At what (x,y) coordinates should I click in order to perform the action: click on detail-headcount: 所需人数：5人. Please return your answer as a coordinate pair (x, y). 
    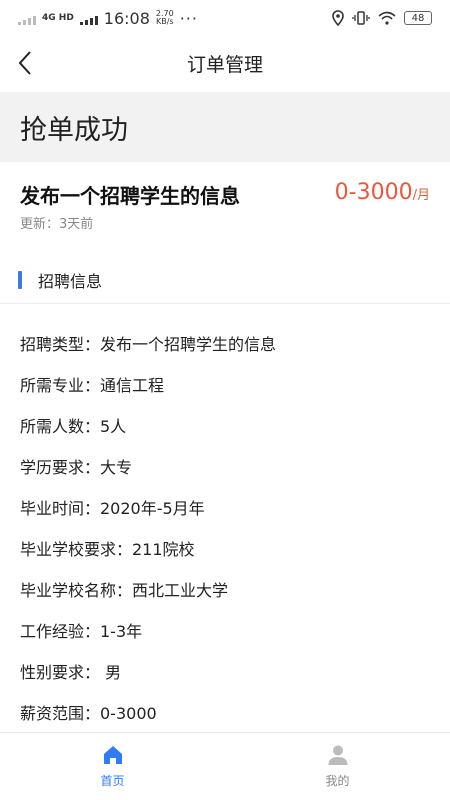
    Looking at the image, I should click on (73, 426).